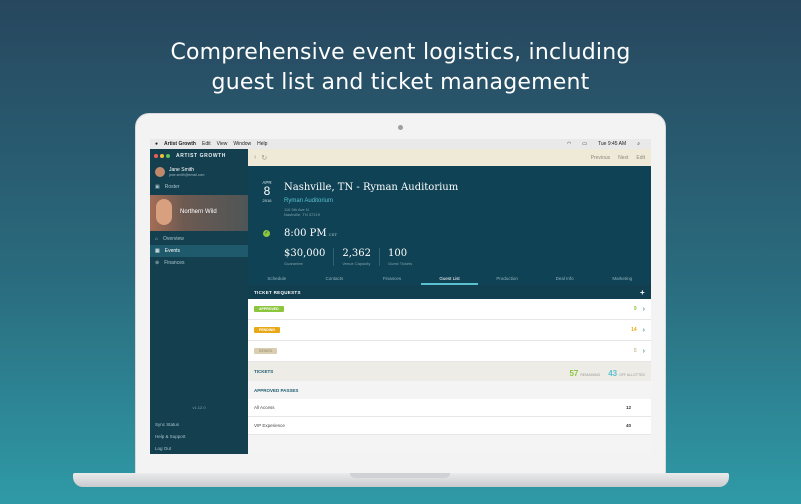 The width and height of the screenshot is (801, 504). What do you see at coordinates (170, 436) in the screenshot?
I see `help-support-link: Help & Support` at bounding box center [170, 436].